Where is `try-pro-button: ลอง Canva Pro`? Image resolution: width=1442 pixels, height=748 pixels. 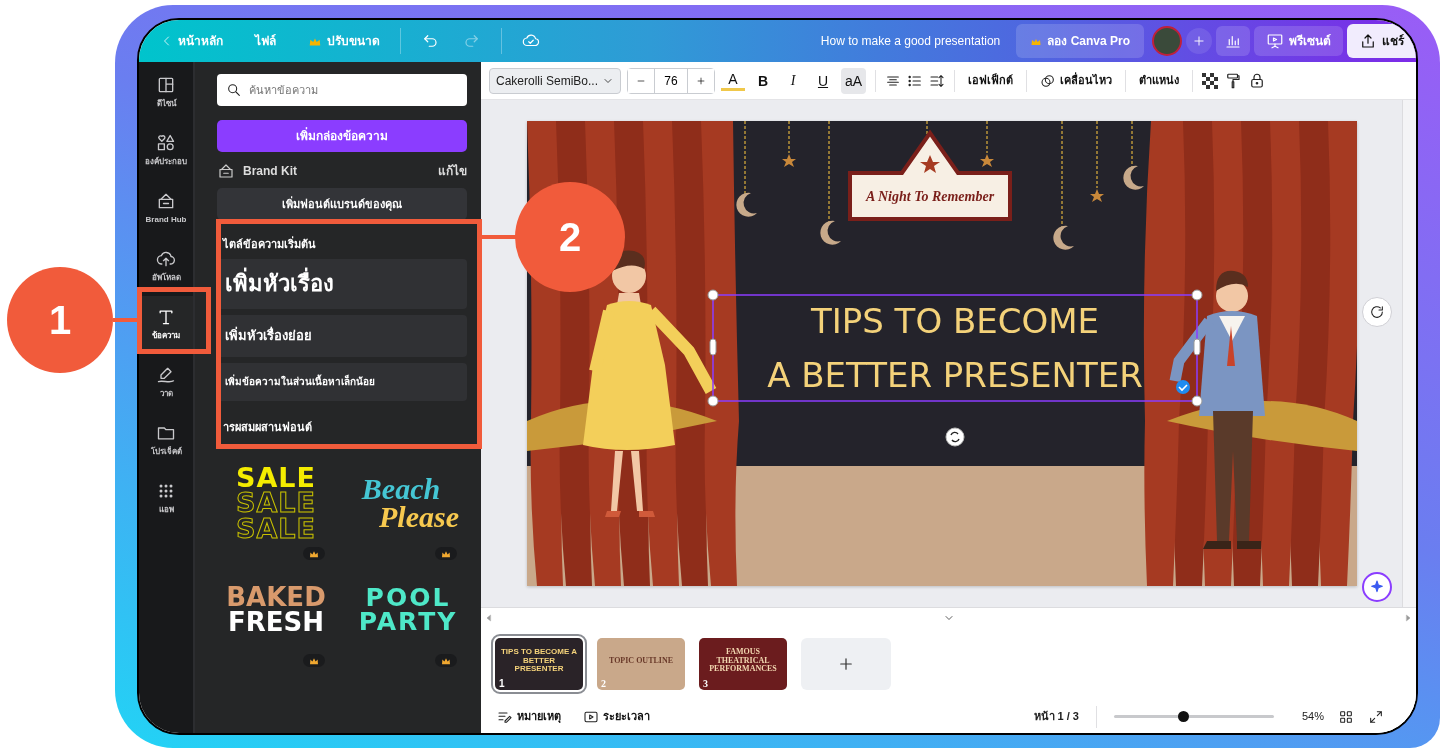 try-pro-button: ลอง Canva Pro is located at coordinates (1080, 41).